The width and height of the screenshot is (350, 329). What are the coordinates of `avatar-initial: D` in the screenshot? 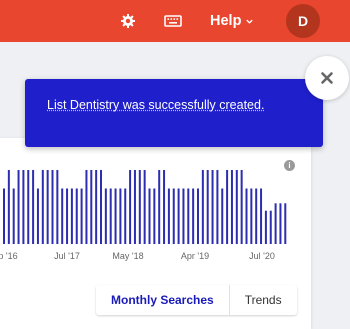 It's located at (303, 21).